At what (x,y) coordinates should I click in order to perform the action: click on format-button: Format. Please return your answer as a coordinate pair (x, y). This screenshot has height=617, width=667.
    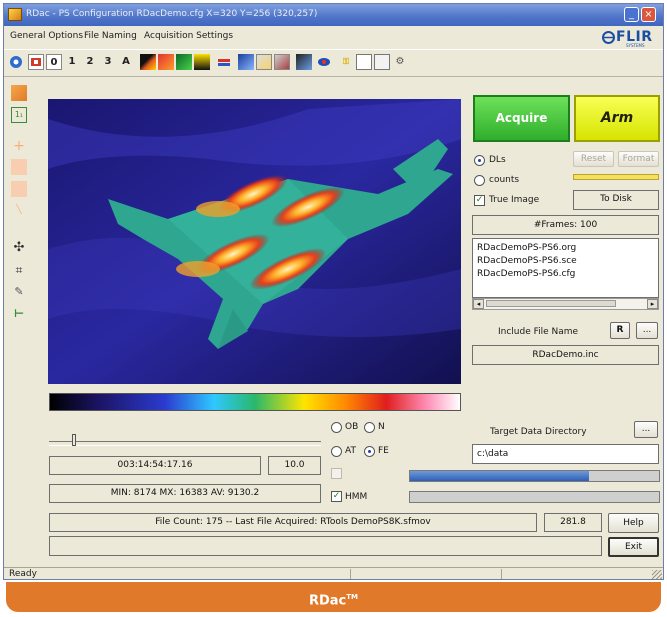
    Looking at the image, I should click on (638, 159).